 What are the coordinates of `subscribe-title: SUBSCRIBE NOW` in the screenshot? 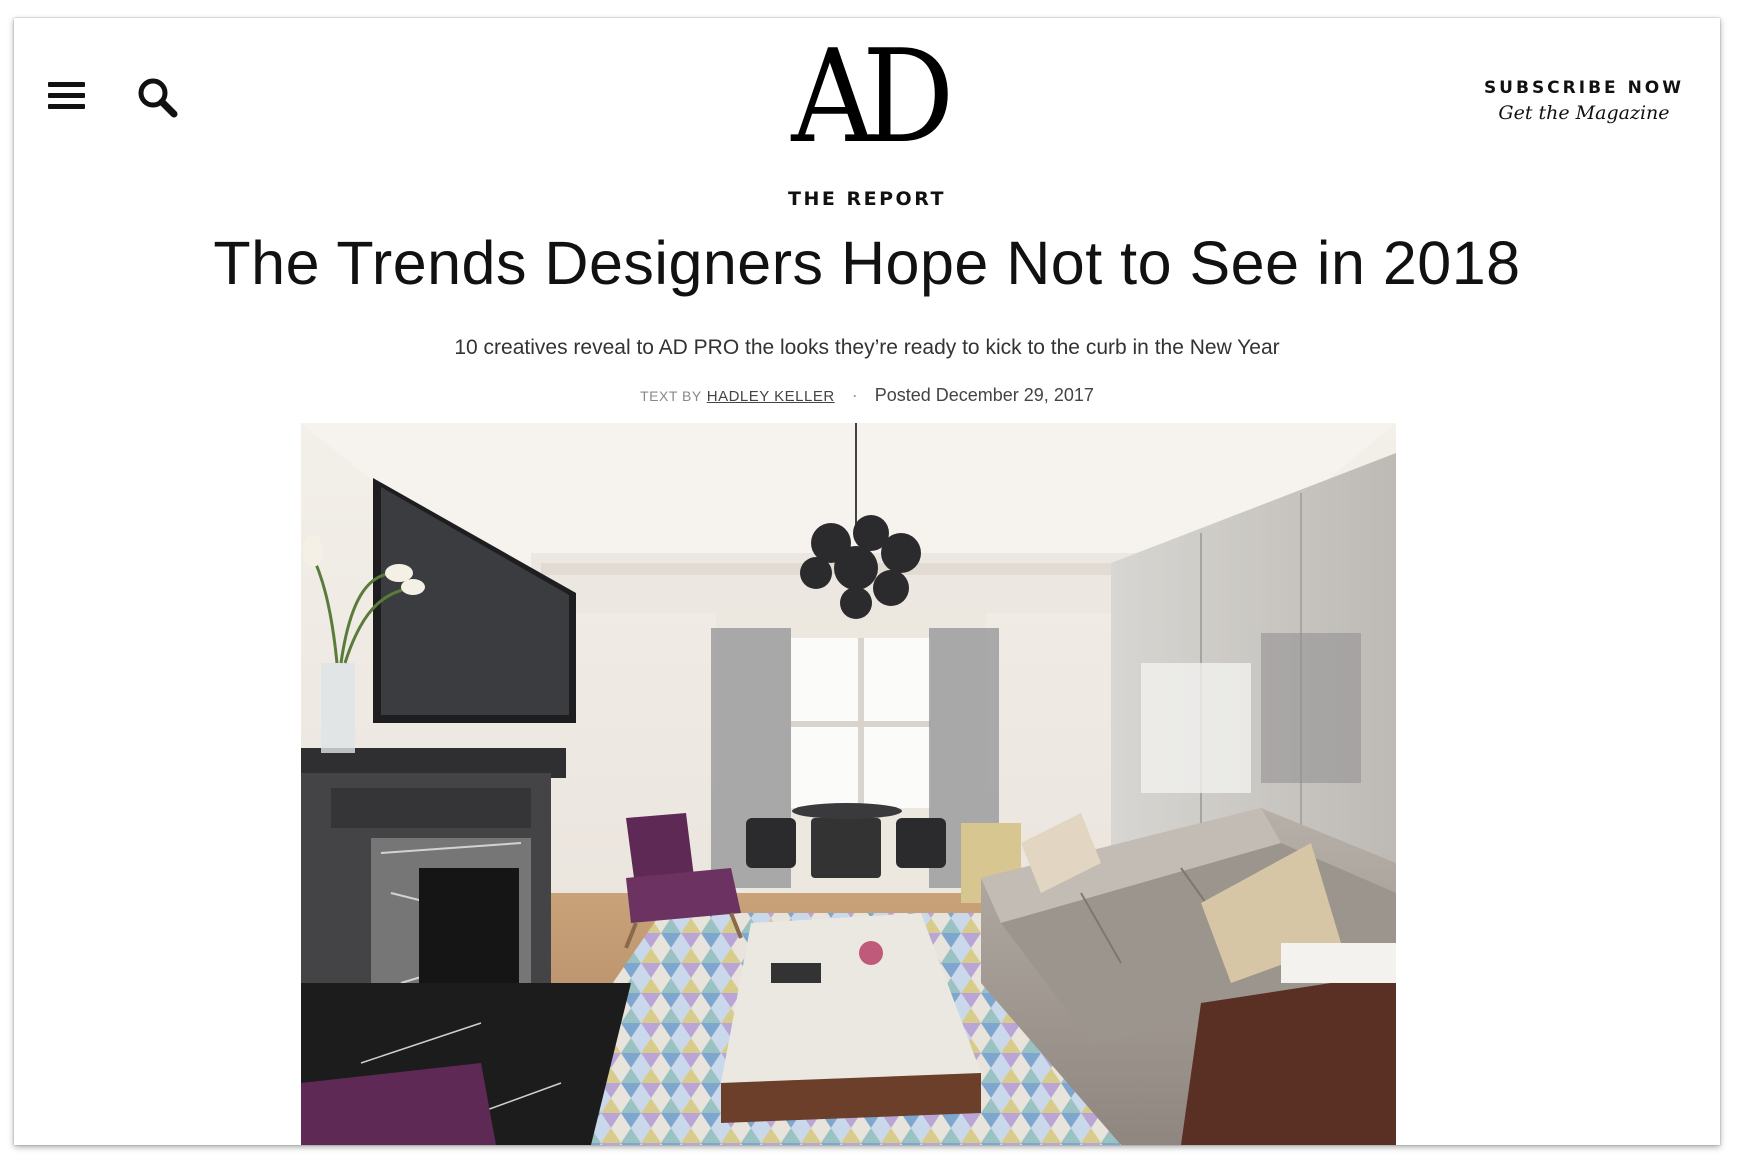 It's located at (1583, 88).